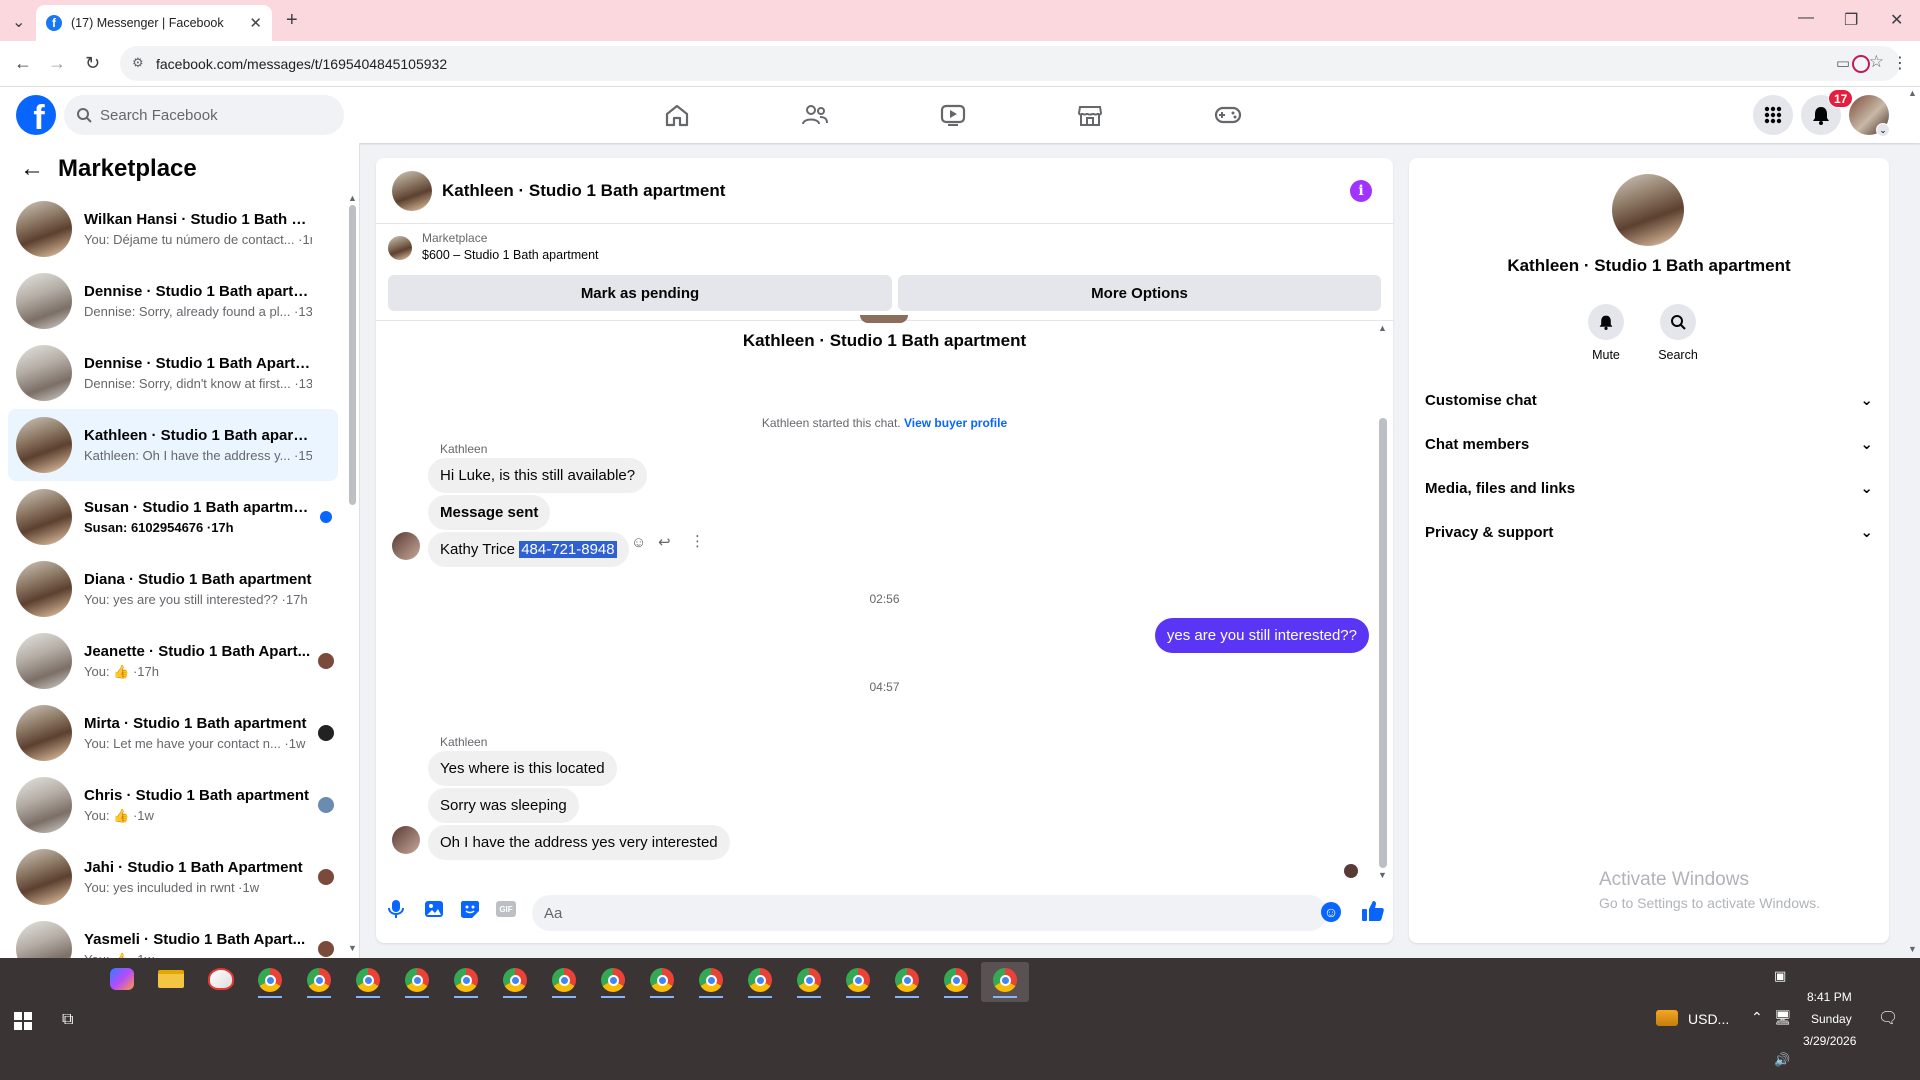 This screenshot has height=1080, width=1920. Describe the element at coordinates (1861, 64) in the screenshot. I see `profile-icon` at that location.